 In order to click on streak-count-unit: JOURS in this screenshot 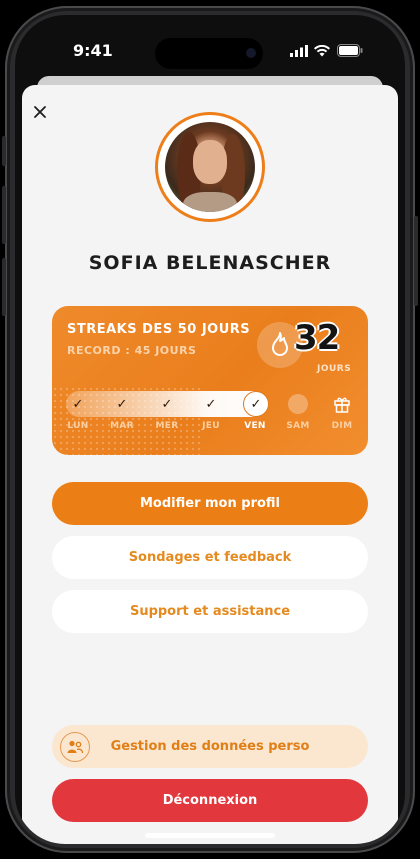, I will do `click(334, 369)`.